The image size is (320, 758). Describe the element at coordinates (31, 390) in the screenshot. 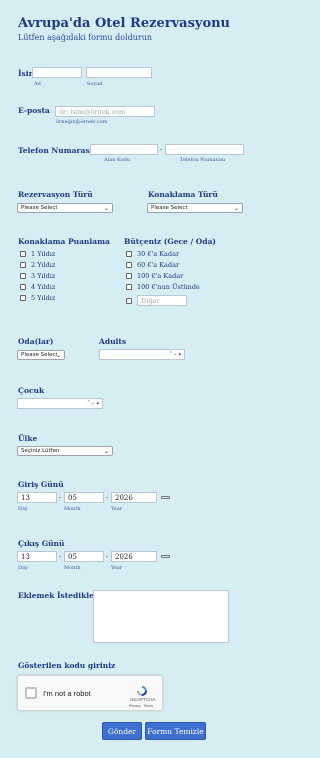

I see `children-label: Çocuk` at that location.